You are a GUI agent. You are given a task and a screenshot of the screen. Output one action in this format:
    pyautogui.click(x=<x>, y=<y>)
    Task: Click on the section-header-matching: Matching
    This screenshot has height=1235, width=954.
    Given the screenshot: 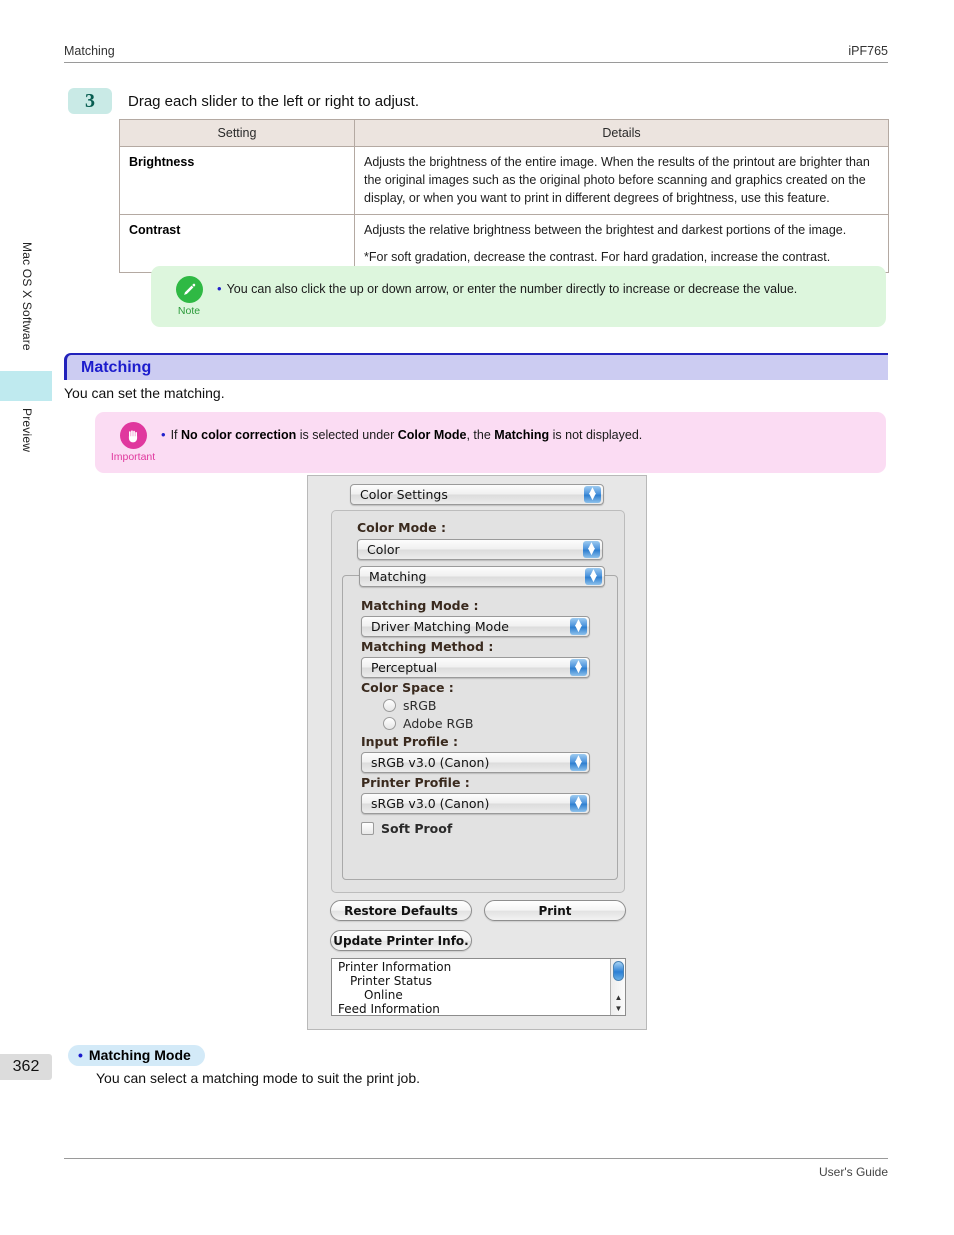 What is the action you would take?
    pyautogui.click(x=476, y=366)
    